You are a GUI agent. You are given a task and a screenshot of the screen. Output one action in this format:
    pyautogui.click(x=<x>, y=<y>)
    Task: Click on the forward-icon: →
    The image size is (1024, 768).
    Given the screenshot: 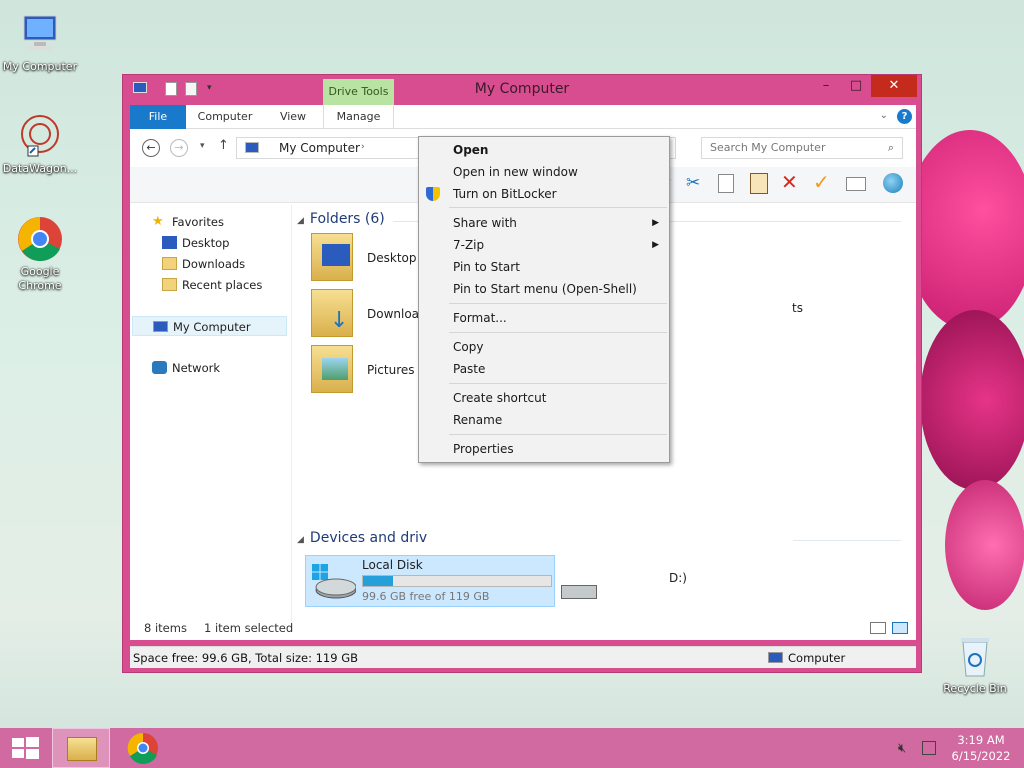 What is the action you would take?
    pyautogui.click(x=179, y=148)
    